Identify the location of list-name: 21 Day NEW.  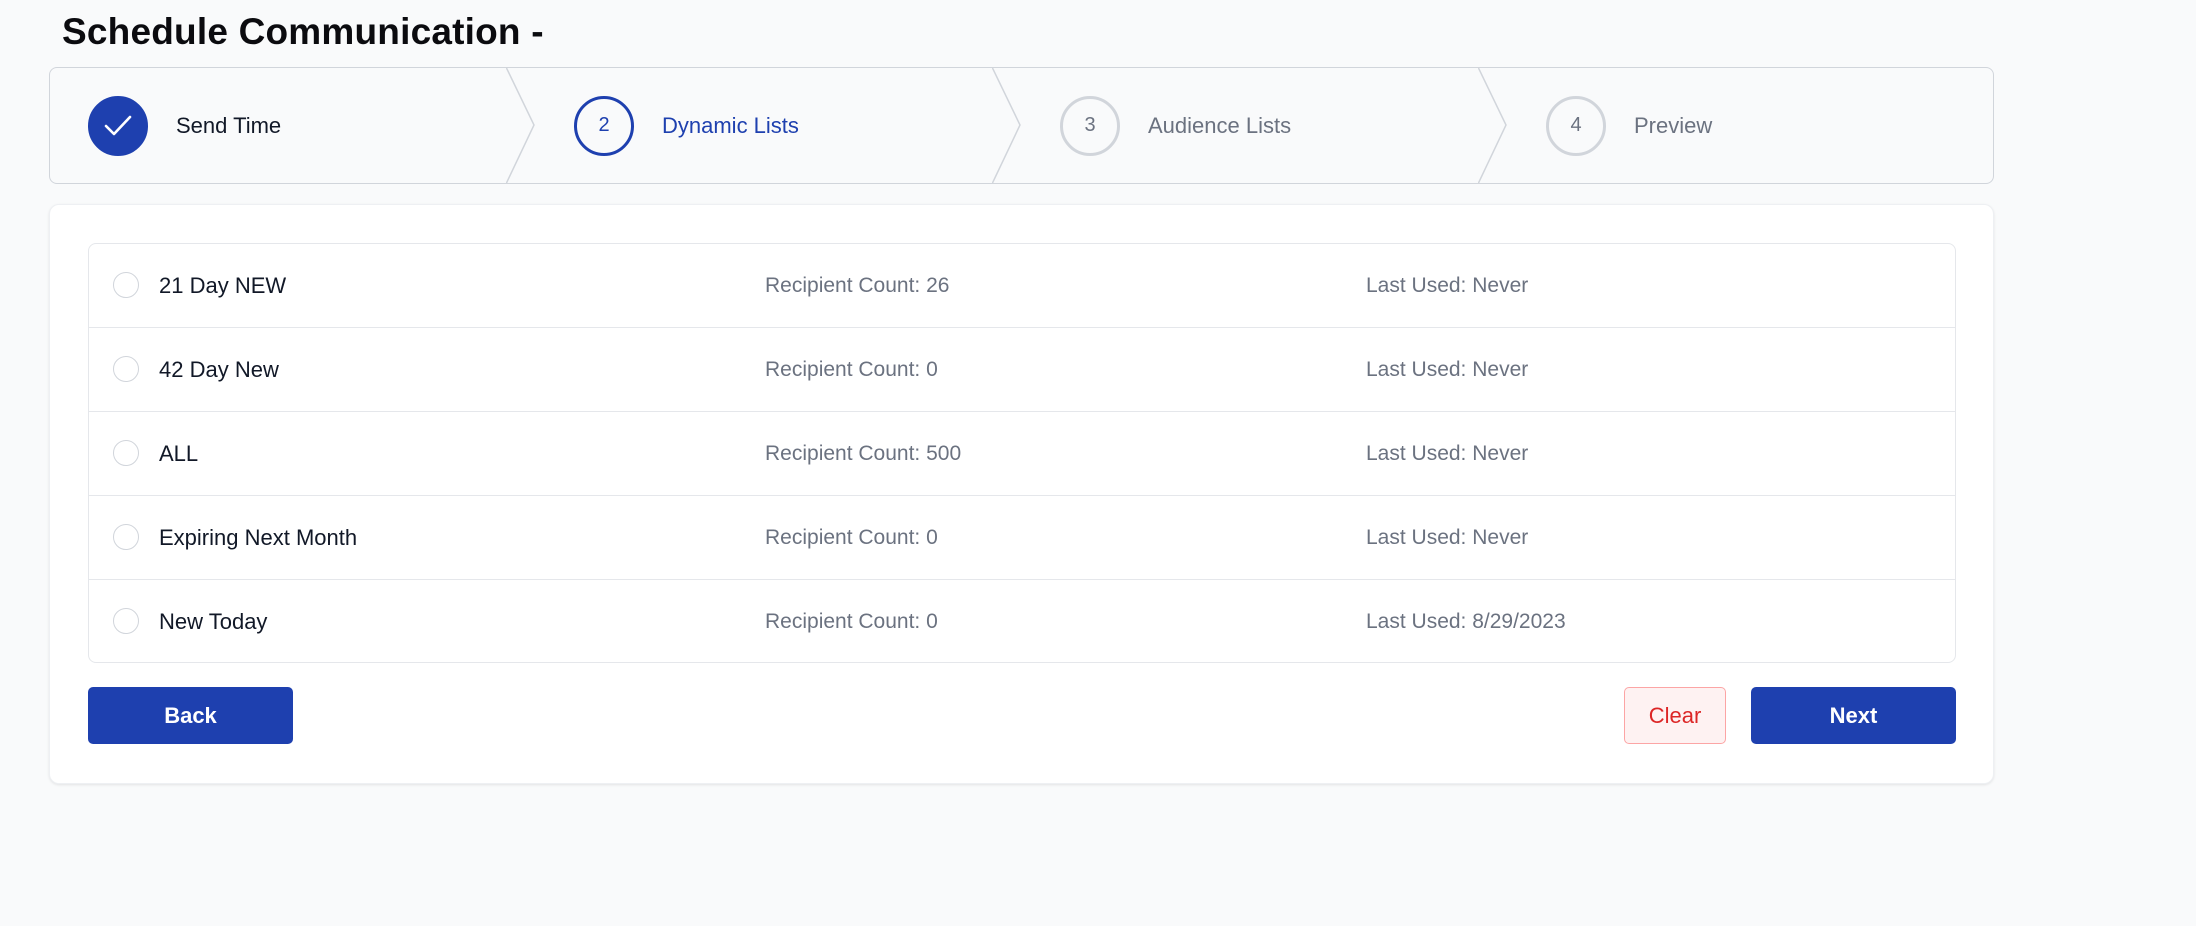
(223, 285).